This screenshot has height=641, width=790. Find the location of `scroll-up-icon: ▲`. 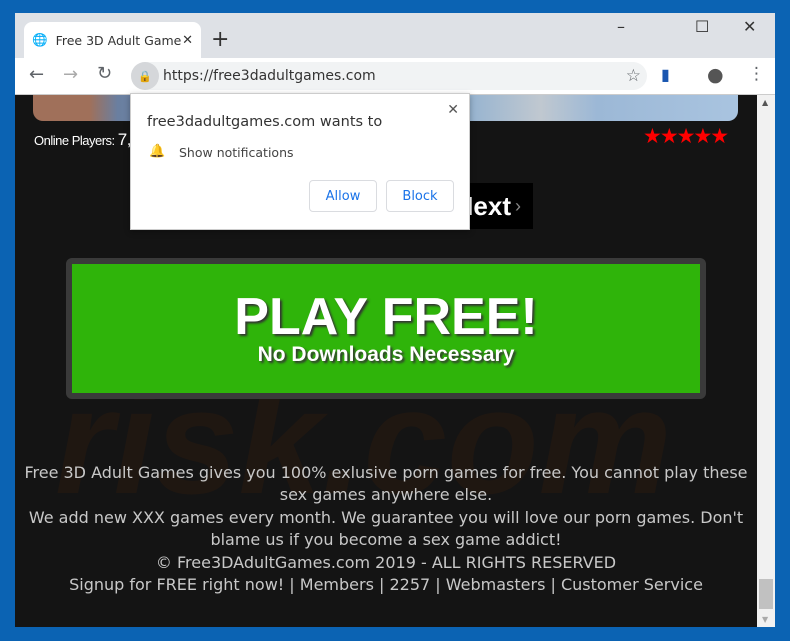

scroll-up-icon: ▲ is located at coordinates (765, 102).